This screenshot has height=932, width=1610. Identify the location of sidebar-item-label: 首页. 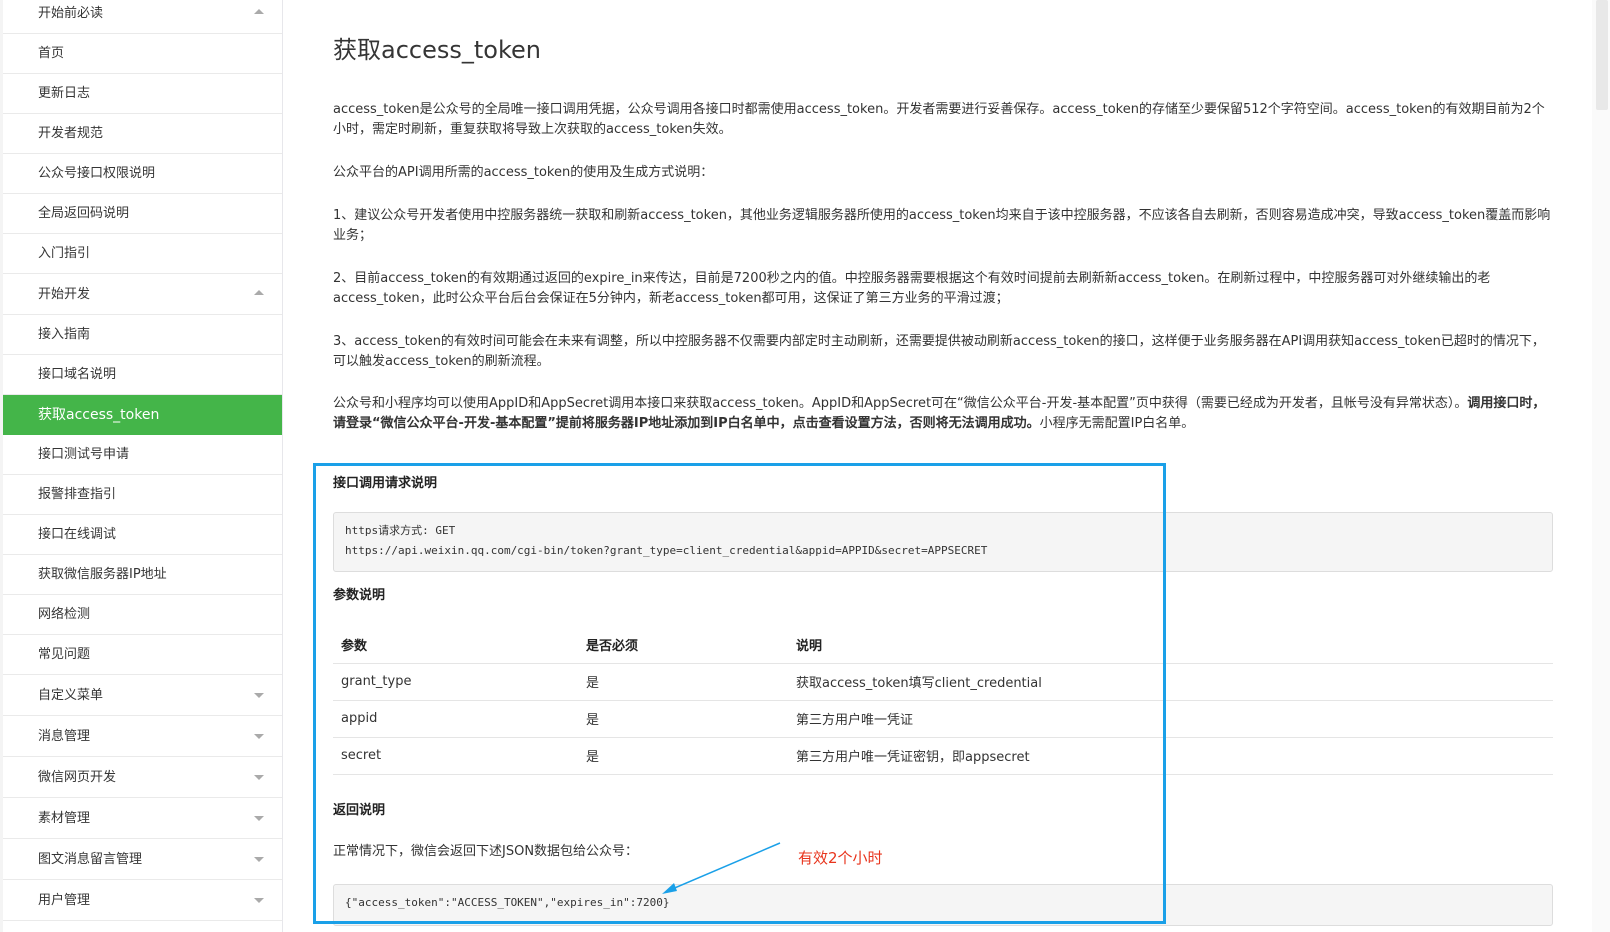
(51, 53).